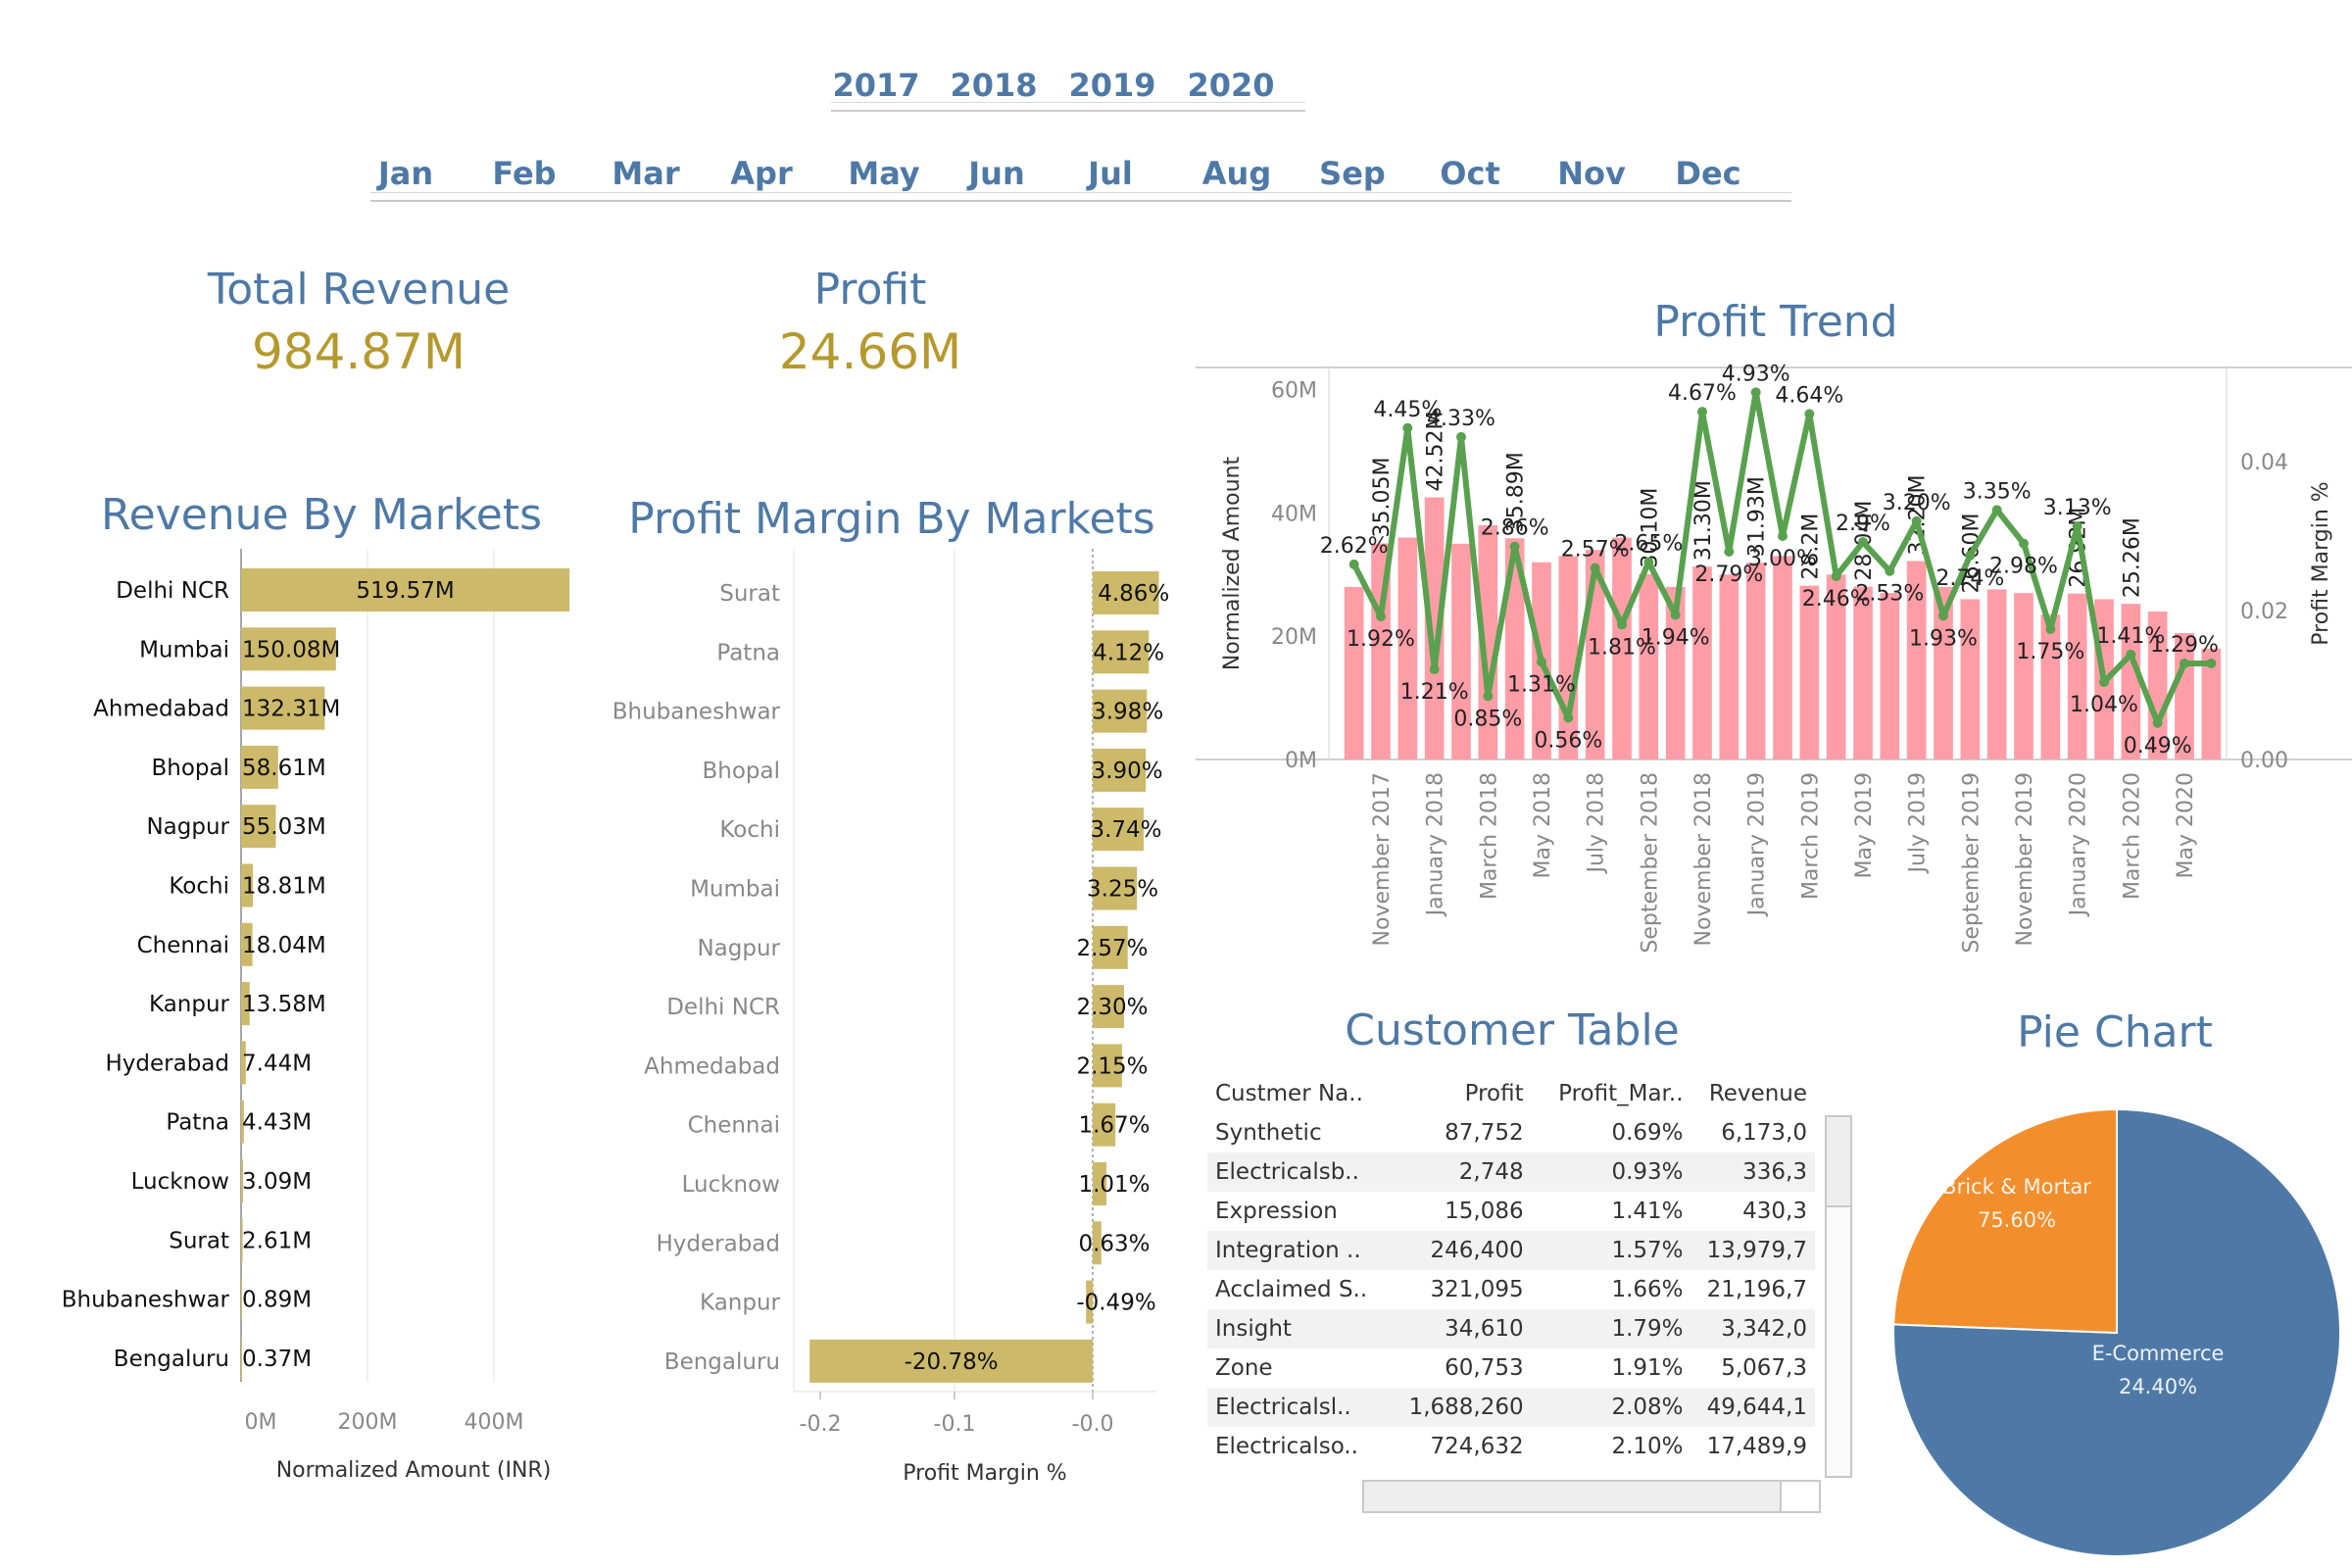 The width and height of the screenshot is (2352, 1568). What do you see at coordinates (2184, 645) in the screenshot?
I see `trend-margin-label: 1.29%` at bounding box center [2184, 645].